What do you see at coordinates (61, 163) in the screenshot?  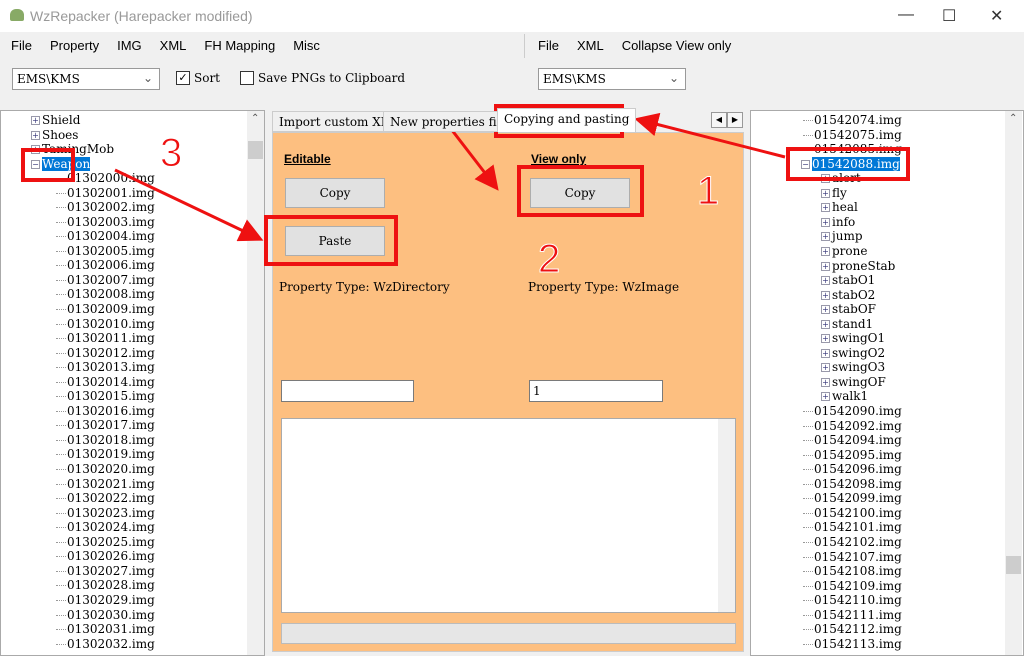 I see `tree-node: − Weapon` at bounding box center [61, 163].